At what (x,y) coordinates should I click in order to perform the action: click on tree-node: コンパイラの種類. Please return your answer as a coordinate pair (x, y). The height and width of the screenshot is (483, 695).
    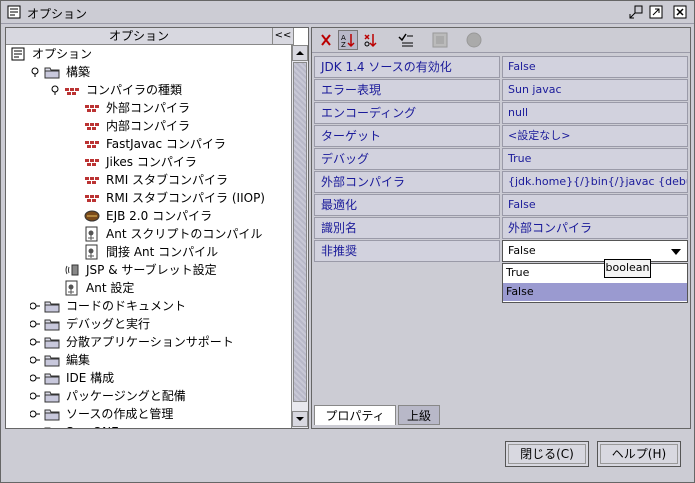
    Looking at the image, I should click on (148, 90).